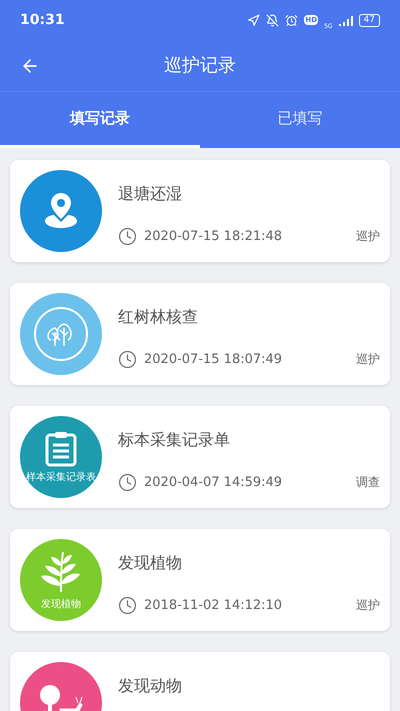 The height and width of the screenshot is (711, 400). Describe the element at coordinates (253, 20) in the screenshot. I see `location-icon` at that location.